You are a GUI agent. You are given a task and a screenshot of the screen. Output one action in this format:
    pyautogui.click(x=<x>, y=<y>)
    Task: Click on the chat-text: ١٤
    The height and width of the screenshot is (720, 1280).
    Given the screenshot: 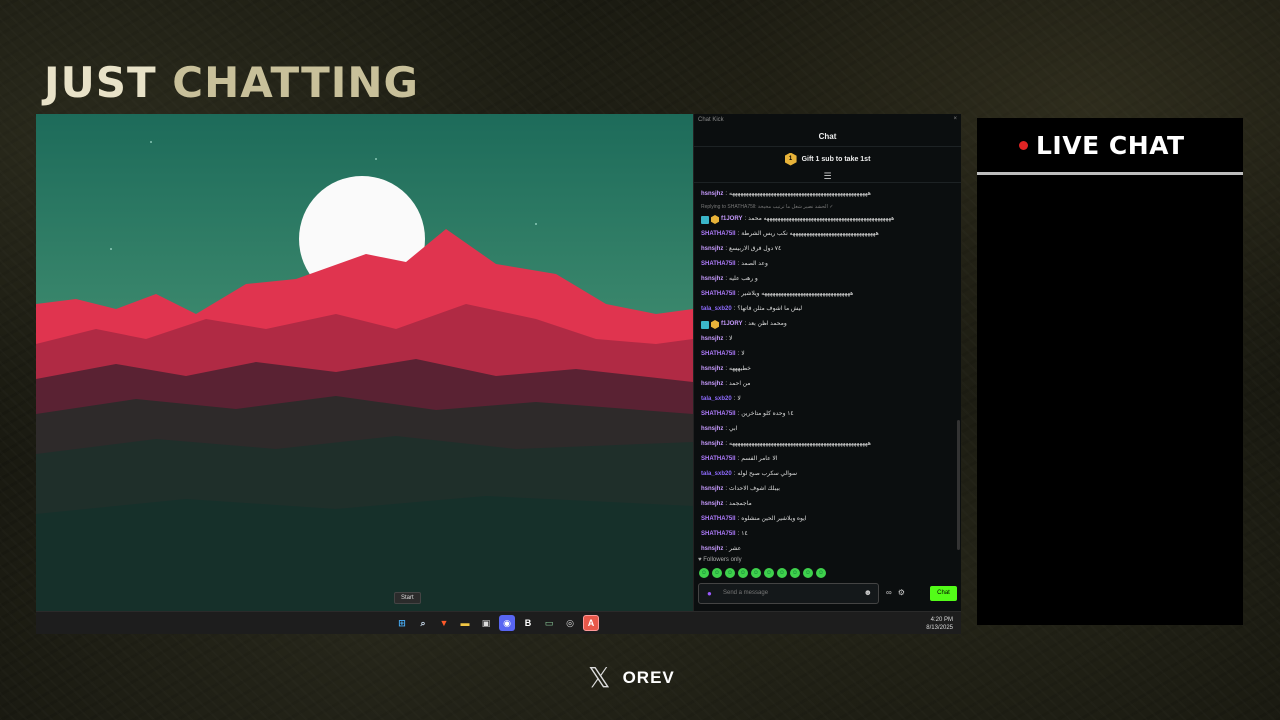 What is the action you would take?
    pyautogui.click(x=744, y=534)
    